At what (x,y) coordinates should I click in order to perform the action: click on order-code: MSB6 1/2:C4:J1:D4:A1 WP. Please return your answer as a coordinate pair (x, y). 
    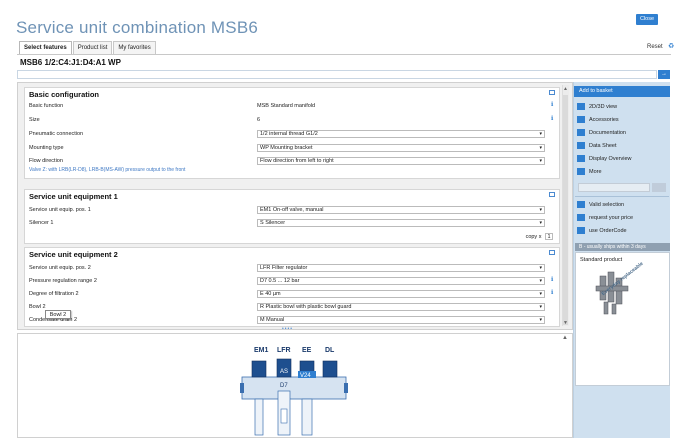
    Looking at the image, I should click on (70, 62).